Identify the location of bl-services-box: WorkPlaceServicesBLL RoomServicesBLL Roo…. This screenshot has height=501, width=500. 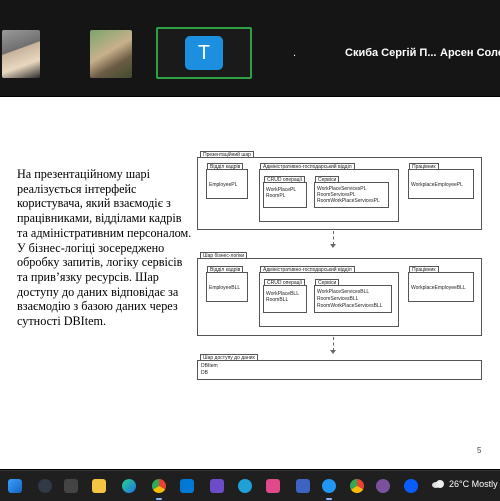
(353, 299).